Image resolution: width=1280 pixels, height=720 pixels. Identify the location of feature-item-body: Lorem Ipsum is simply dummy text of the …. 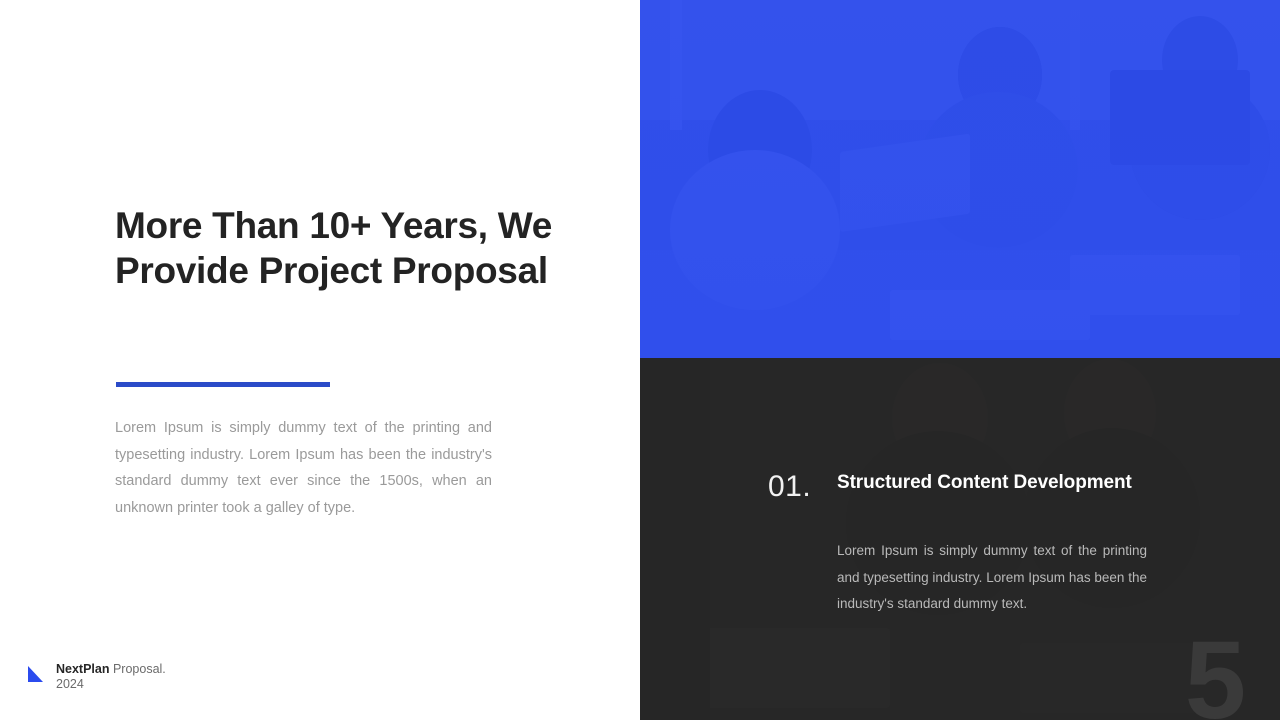
(992, 577).